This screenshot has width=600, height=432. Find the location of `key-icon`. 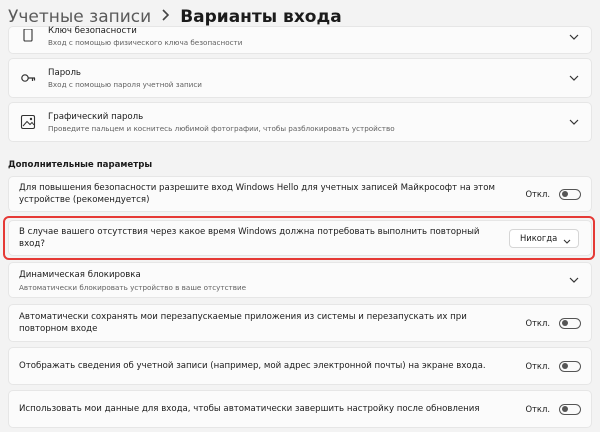

key-icon is located at coordinates (28, 78).